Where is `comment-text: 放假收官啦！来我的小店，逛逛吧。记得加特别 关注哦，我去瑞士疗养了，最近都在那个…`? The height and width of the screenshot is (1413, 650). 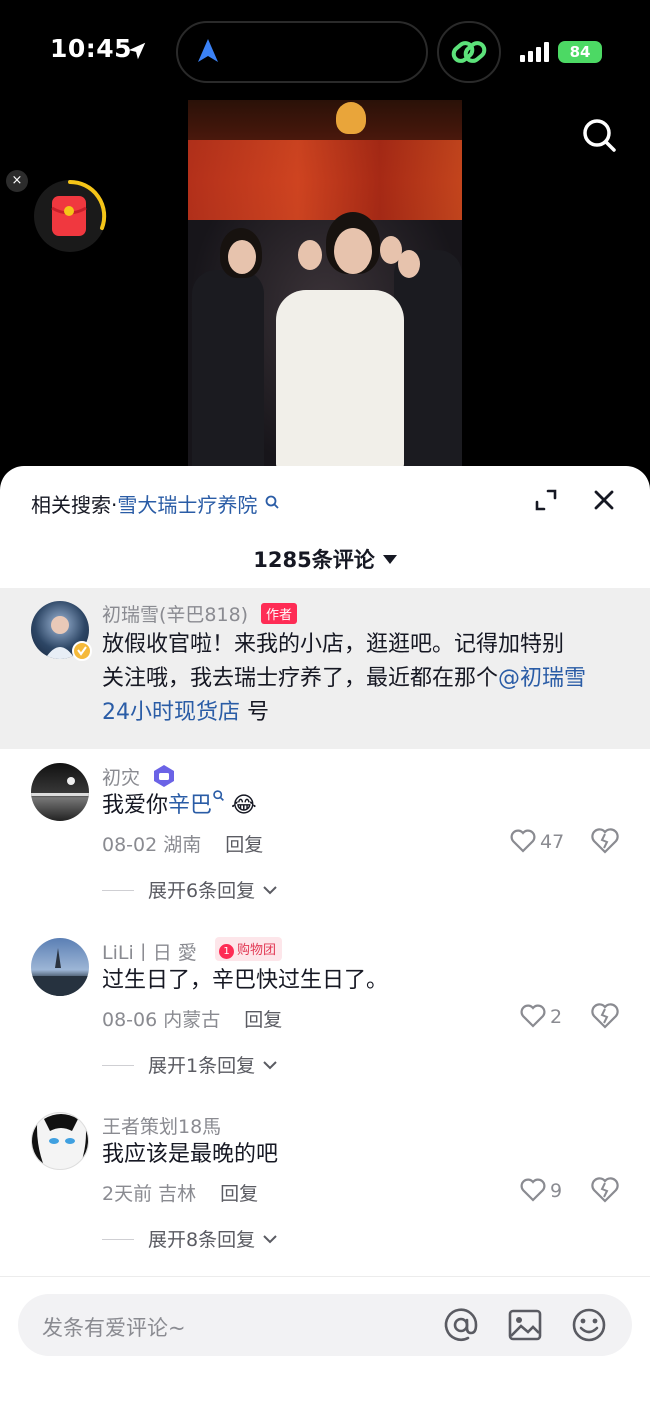
comment-text: 放假收官啦！来我的小店，逛逛吧。记得加特别 关注哦，我去瑞士疗养了，最近都在那个… is located at coordinates (344, 678).